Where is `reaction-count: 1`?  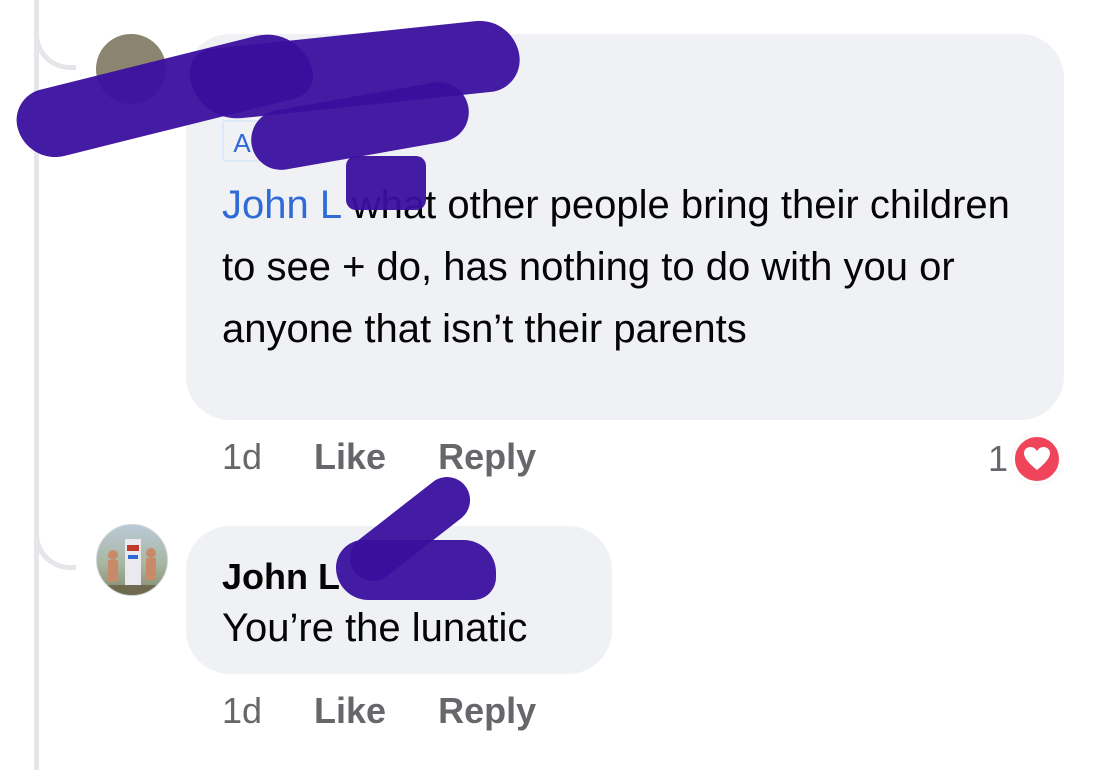
reaction-count: 1 is located at coordinates (998, 458).